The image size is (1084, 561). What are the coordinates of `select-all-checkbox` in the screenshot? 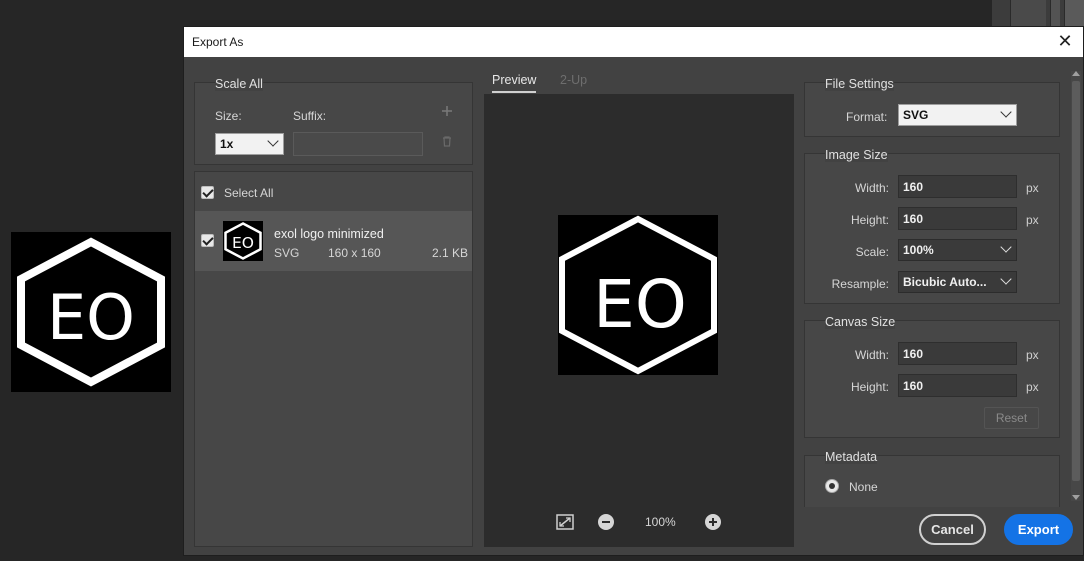 It's located at (207, 192).